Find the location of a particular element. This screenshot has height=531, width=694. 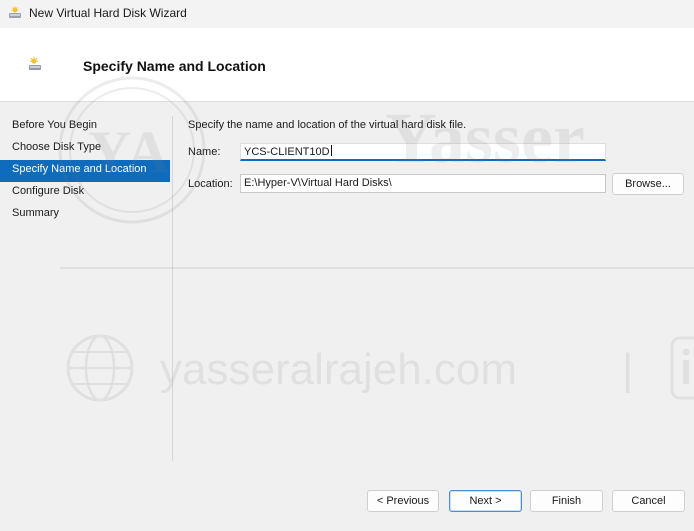

text-caret is located at coordinates (331, 150).